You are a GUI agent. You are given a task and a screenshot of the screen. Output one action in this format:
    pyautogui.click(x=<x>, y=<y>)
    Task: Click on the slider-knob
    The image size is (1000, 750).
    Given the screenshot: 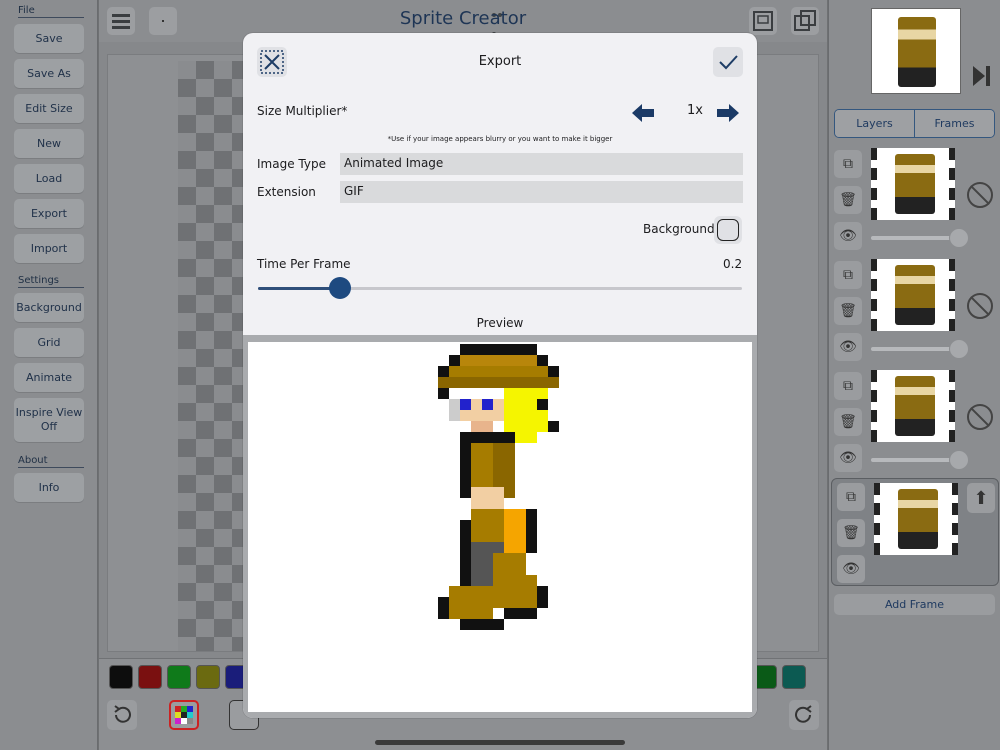 What is the action you would take?
    pyautogui.click(x=340, y=288)
    